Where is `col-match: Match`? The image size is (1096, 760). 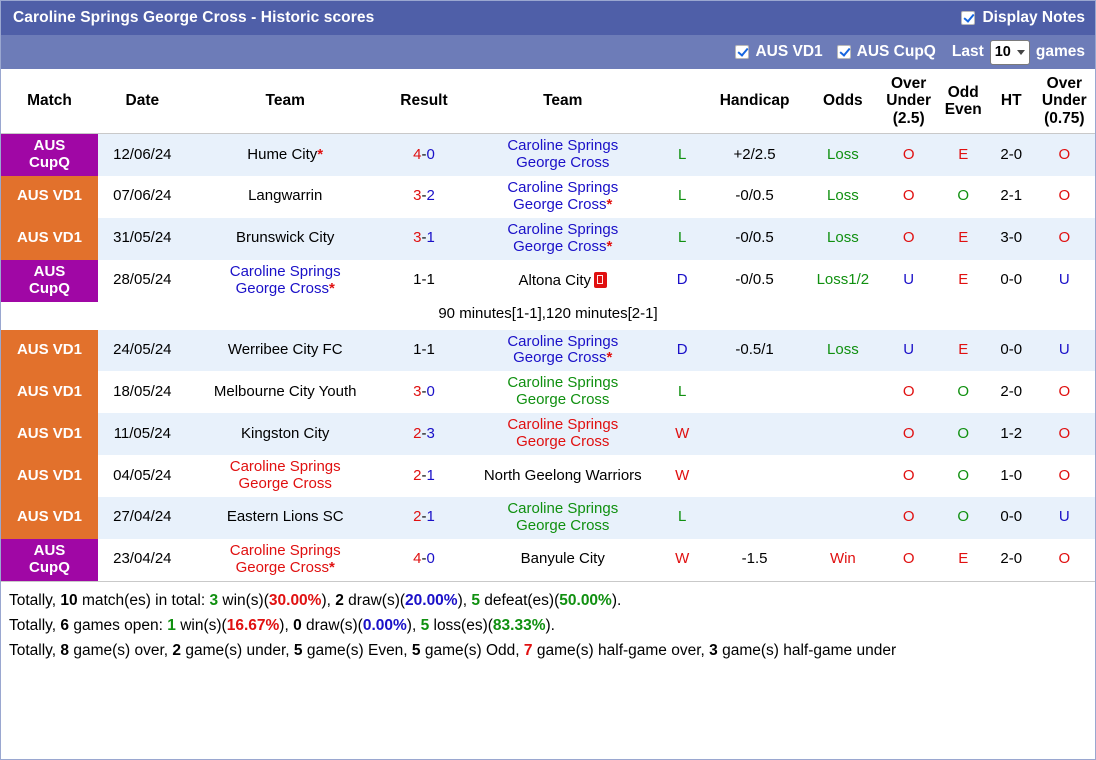 col-match: Match is located at coordinates (49, 102).